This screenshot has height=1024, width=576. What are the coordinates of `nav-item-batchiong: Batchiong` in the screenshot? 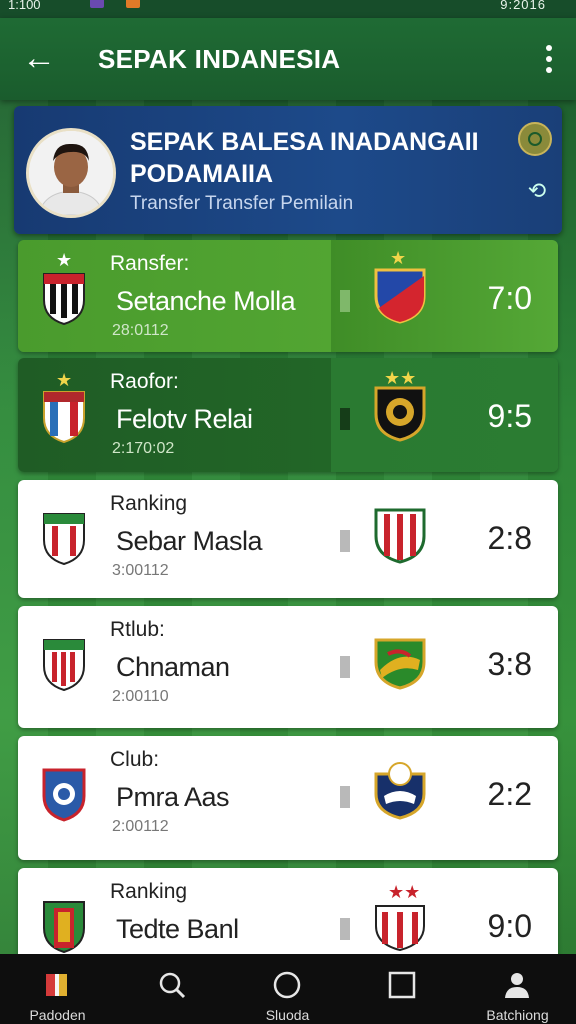 It's located at (517, 989).